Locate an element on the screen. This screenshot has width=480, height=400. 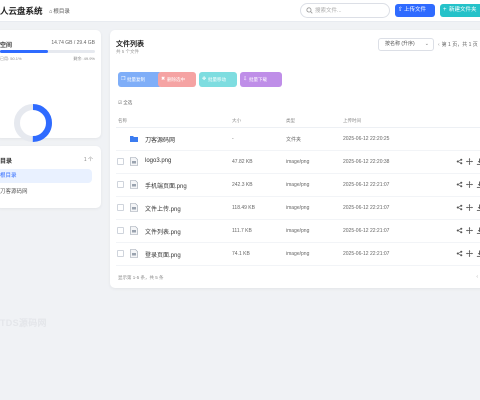
search-box is located at coordinates (345, 10).